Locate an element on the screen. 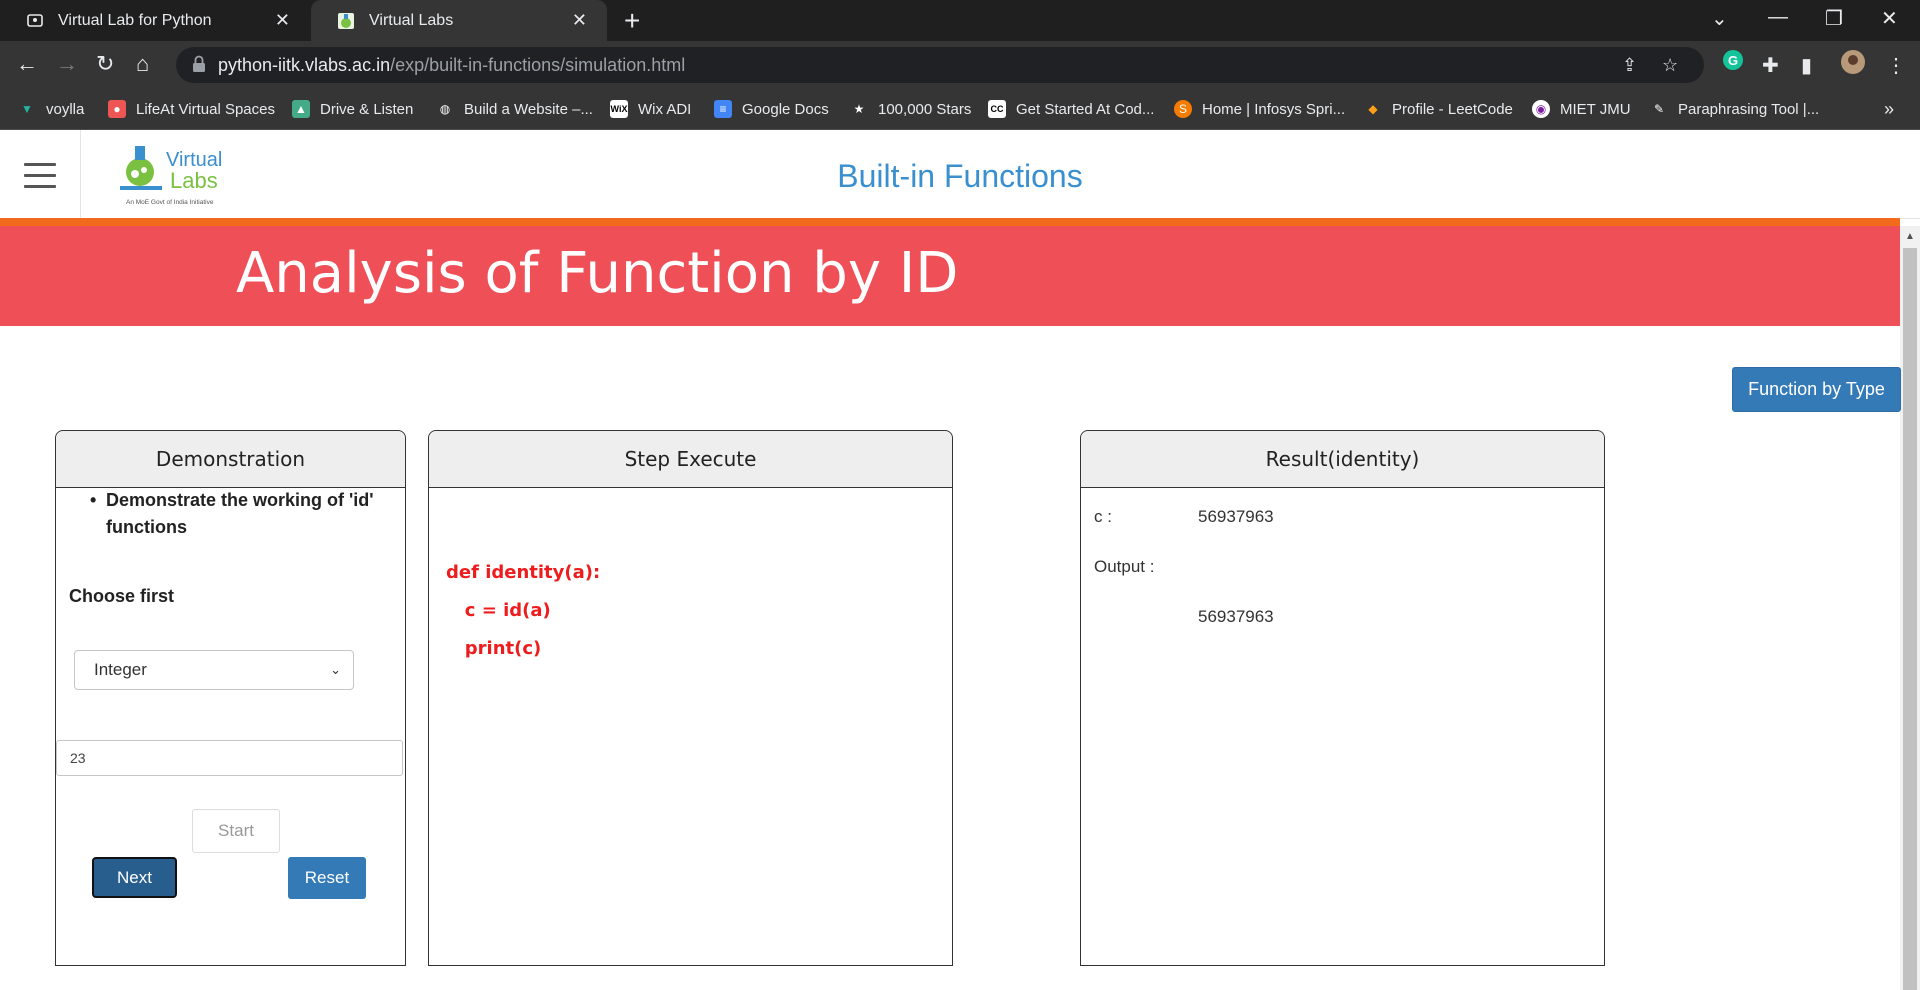 This screenshot has width=1920, height=990. tab-virtual-labs: Virtual Labs ✕ is located at coordinates (459, 20).